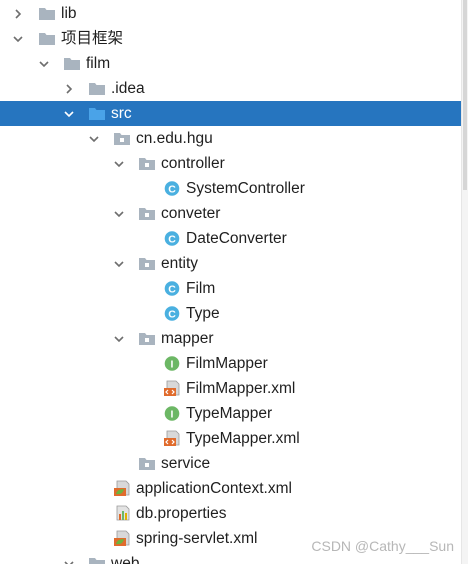 Image resolution: width=468 pixels, height=564 pixels. What do you see at coordinates (231, 263) in the screenshot?
I see `tree-item-entity: entity` at bounding box center [231, 263].